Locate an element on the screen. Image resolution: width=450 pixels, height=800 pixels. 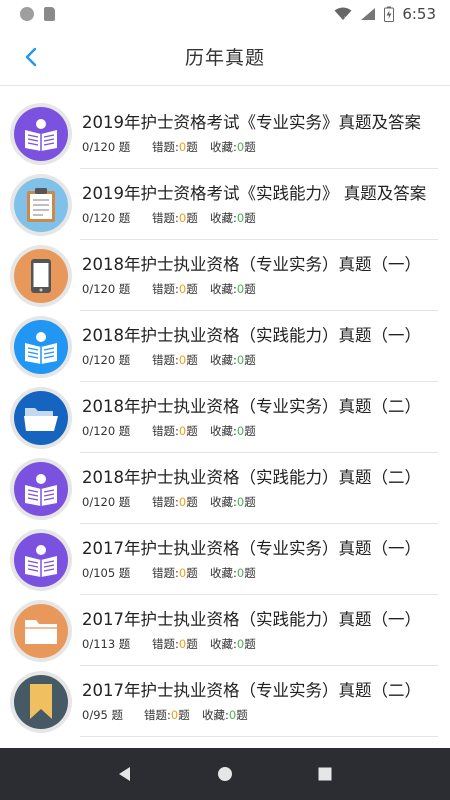
folder-open-icon is located at coordinates (41, 419).